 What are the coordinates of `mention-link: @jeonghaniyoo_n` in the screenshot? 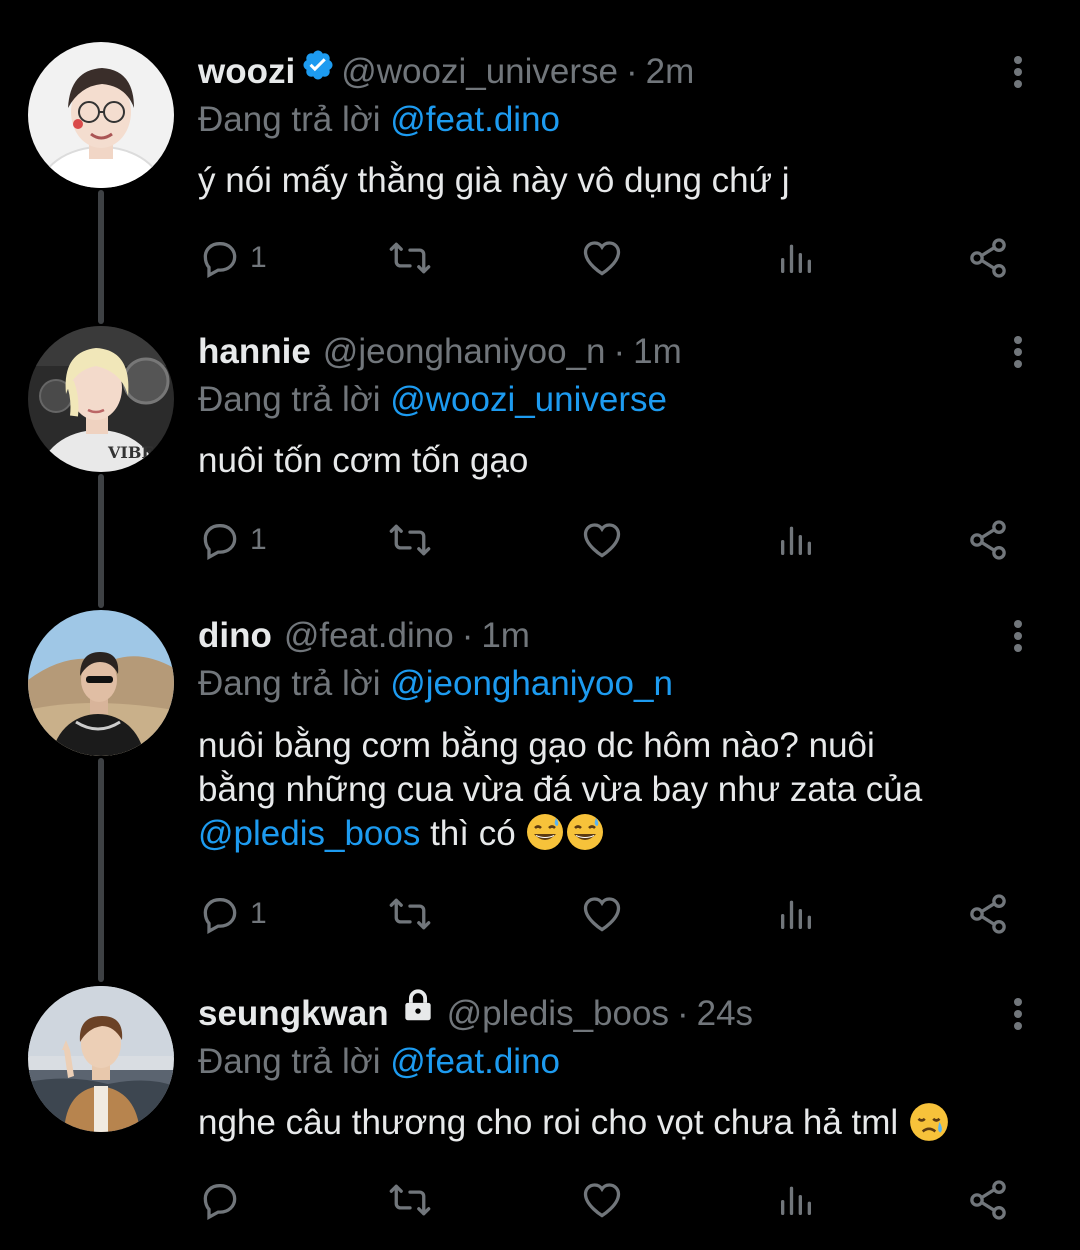 It's located at (531, 683).